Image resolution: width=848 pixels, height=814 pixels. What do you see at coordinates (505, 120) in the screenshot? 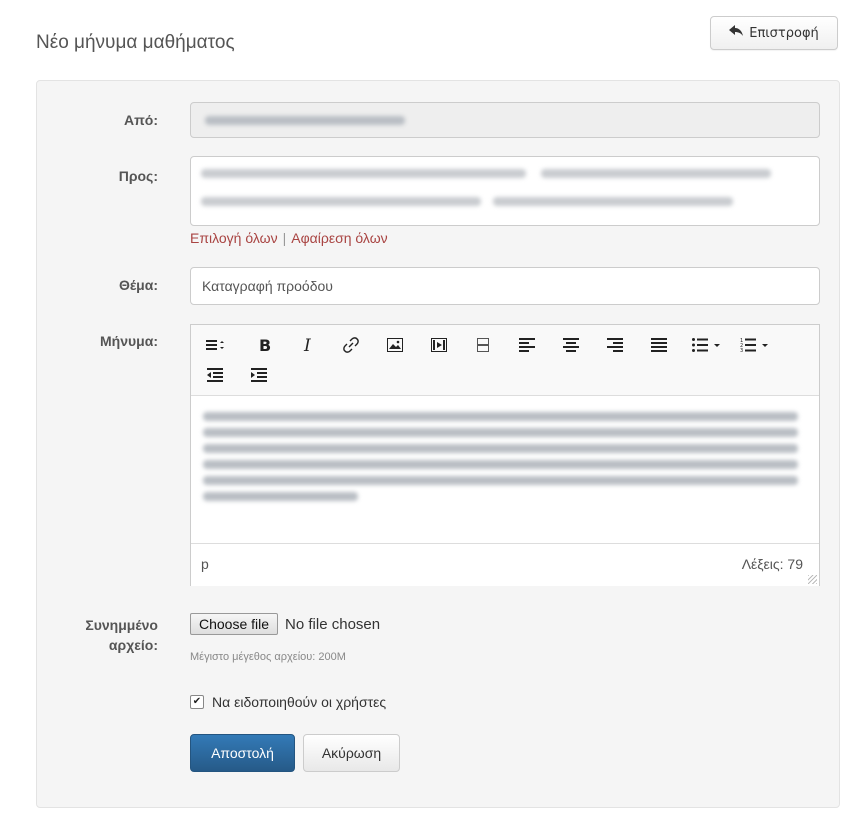
I see `from-field` at bounding box center [505, 120].